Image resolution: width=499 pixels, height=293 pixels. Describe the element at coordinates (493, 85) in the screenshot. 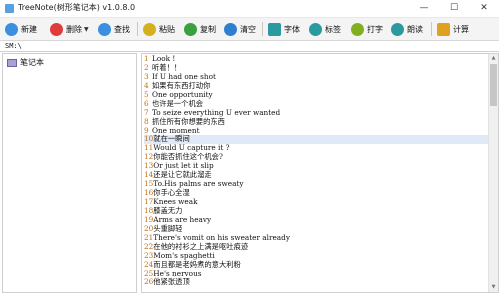

I see `scrollbar-thumb` at that location.